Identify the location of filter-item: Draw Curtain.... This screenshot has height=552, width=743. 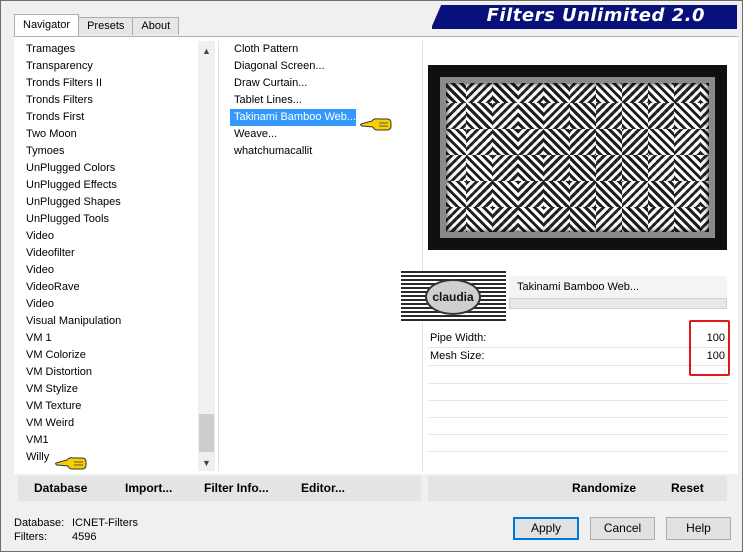
(268, 83).